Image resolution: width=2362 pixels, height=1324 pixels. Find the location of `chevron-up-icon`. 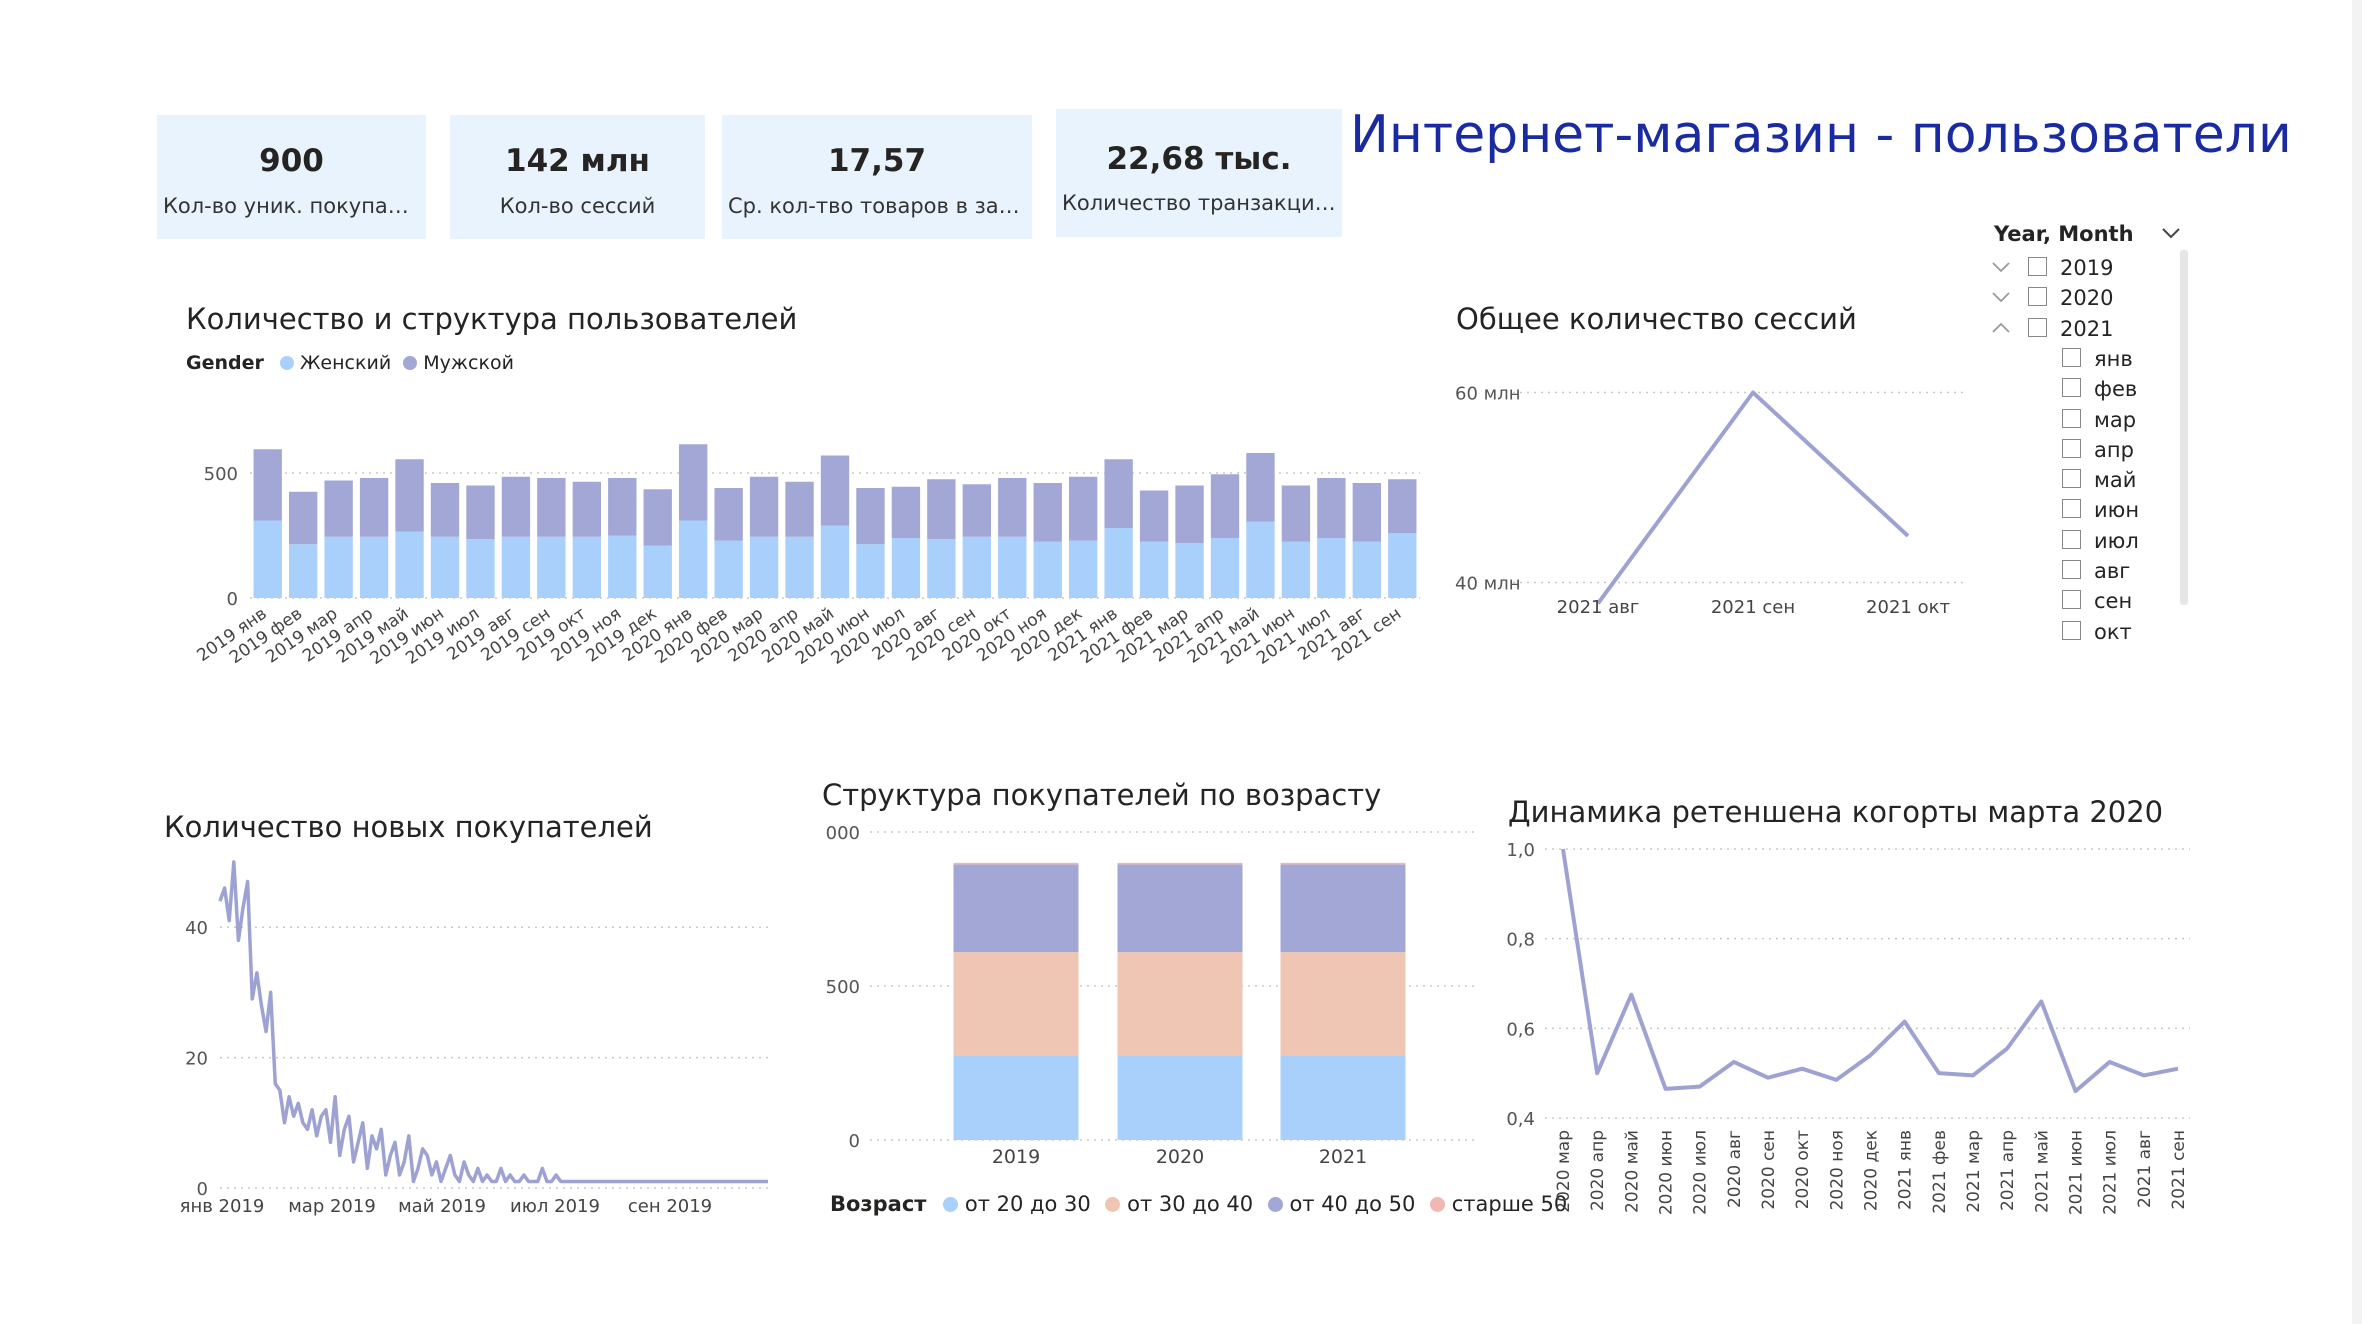

chevron-up-icon is located at coordinates (2001, 328).